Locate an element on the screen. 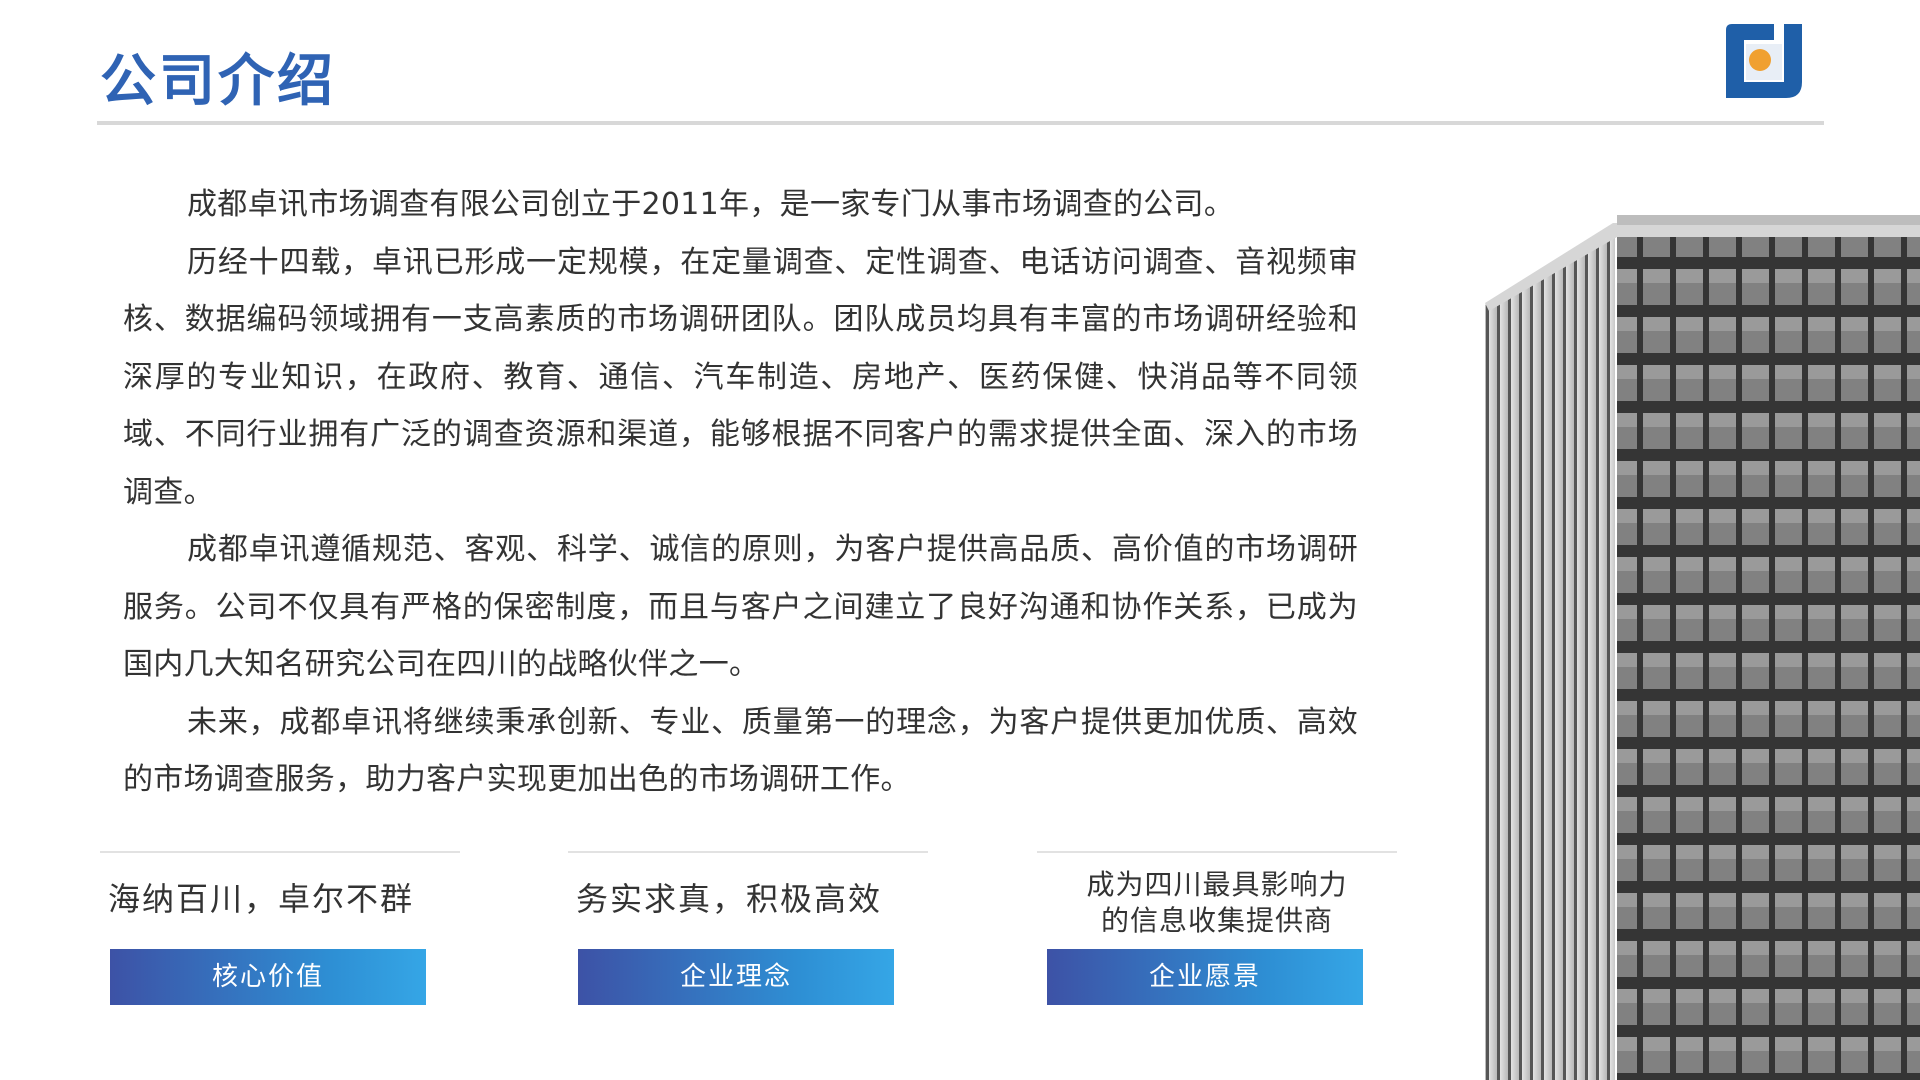 The height and width of the screenshot is (1080, 1920). card-text: 成为四川最具影响力 的信息收集提供商 is located at coordinates (1217, 903).